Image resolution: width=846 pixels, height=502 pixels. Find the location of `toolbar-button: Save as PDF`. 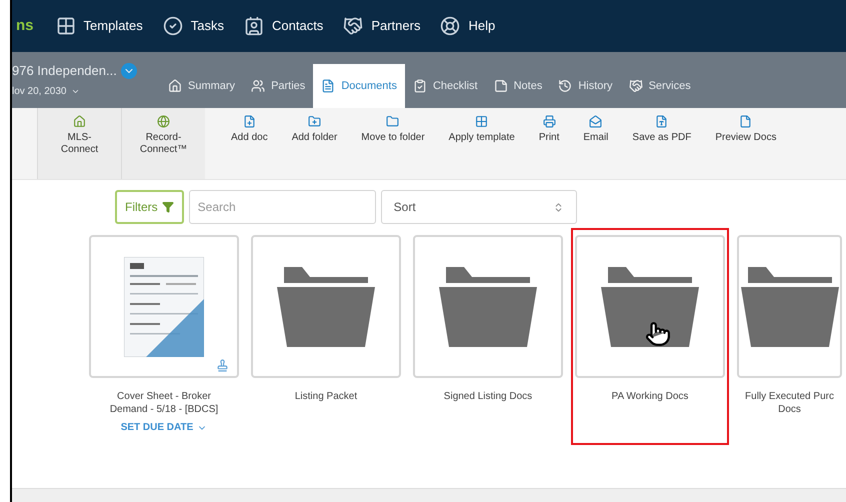

toolbar-button: Save as PDF is located at coordinates (662, 126).